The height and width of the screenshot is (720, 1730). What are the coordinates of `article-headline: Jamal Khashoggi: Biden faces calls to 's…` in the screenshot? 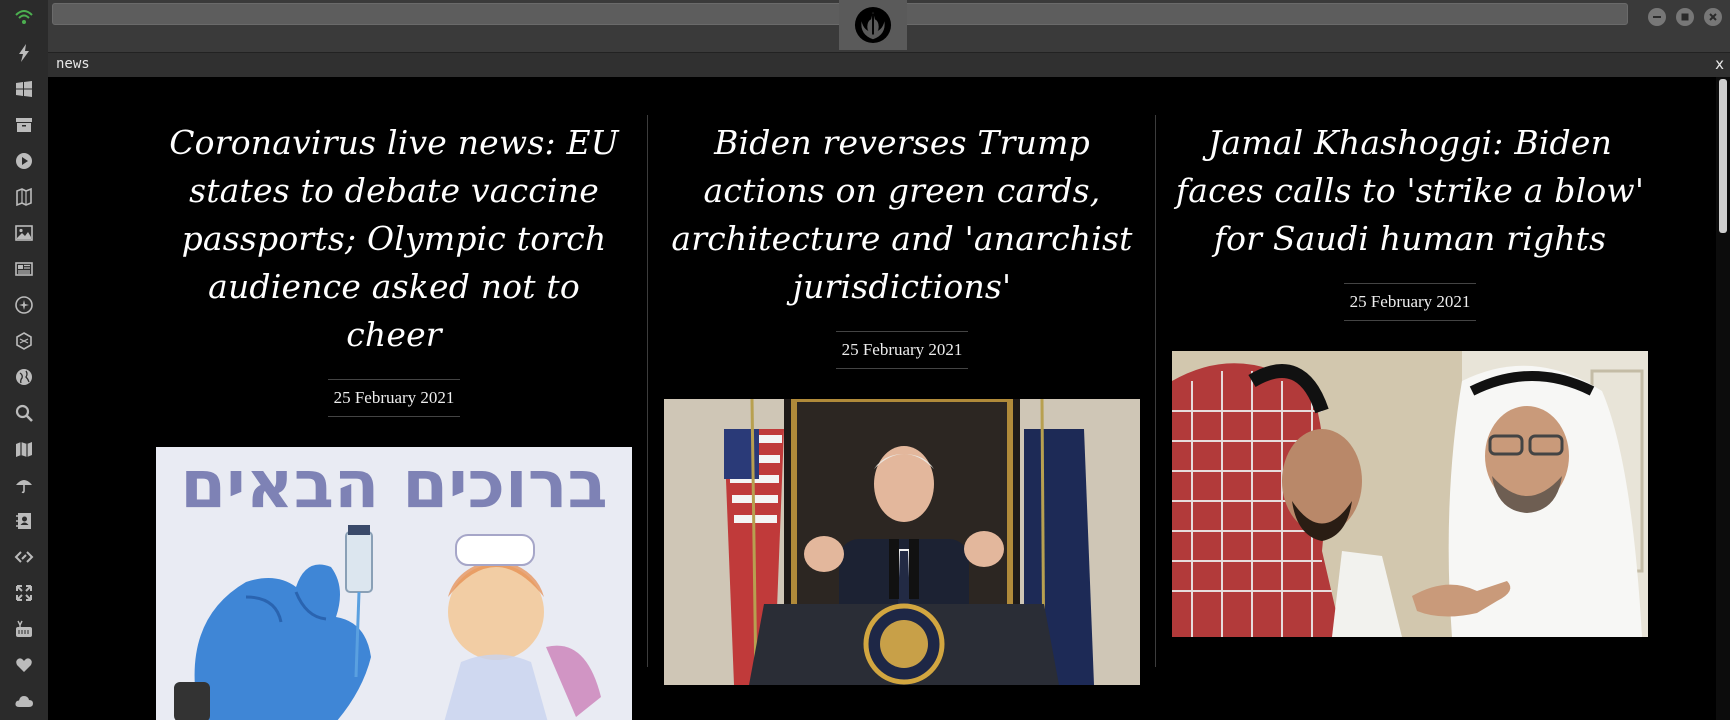 It's located at (1410, 191).